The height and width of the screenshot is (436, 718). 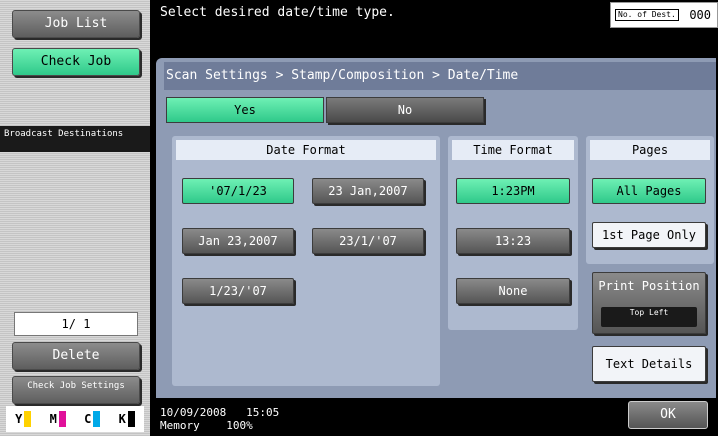 I want to click on destination-count: No. of Dest. 000, so click(x=664, y=15).